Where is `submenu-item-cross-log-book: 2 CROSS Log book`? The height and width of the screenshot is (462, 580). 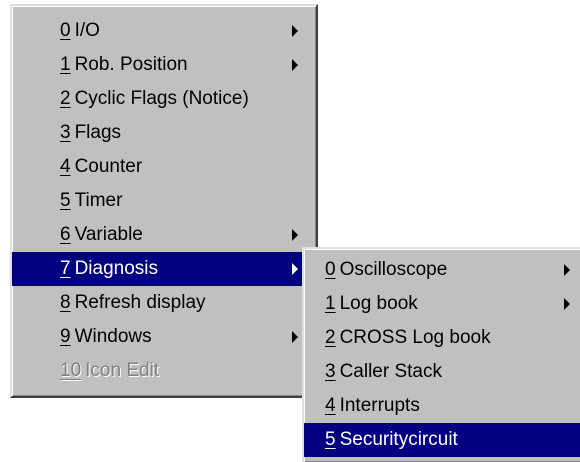
submenu-item-cross-log-book: 2 CROSS Log book is located at coordinates (442, 338).